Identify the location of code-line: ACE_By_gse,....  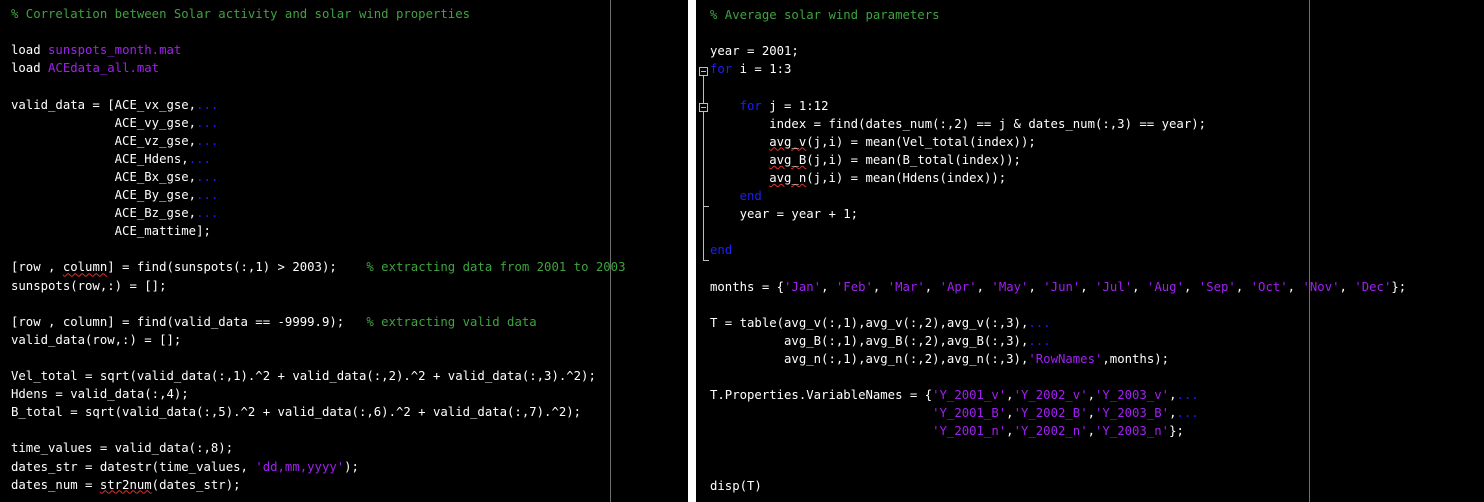
(115, 195).